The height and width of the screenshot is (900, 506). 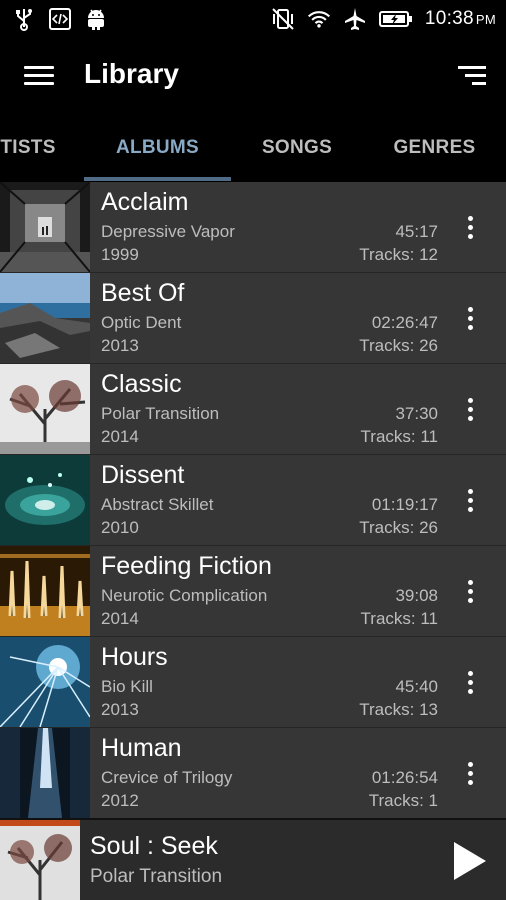 What do you see at coordinates (395, 19) in the screenshot?
I see `battery-charging-icon` at bounding box center [395, 19].